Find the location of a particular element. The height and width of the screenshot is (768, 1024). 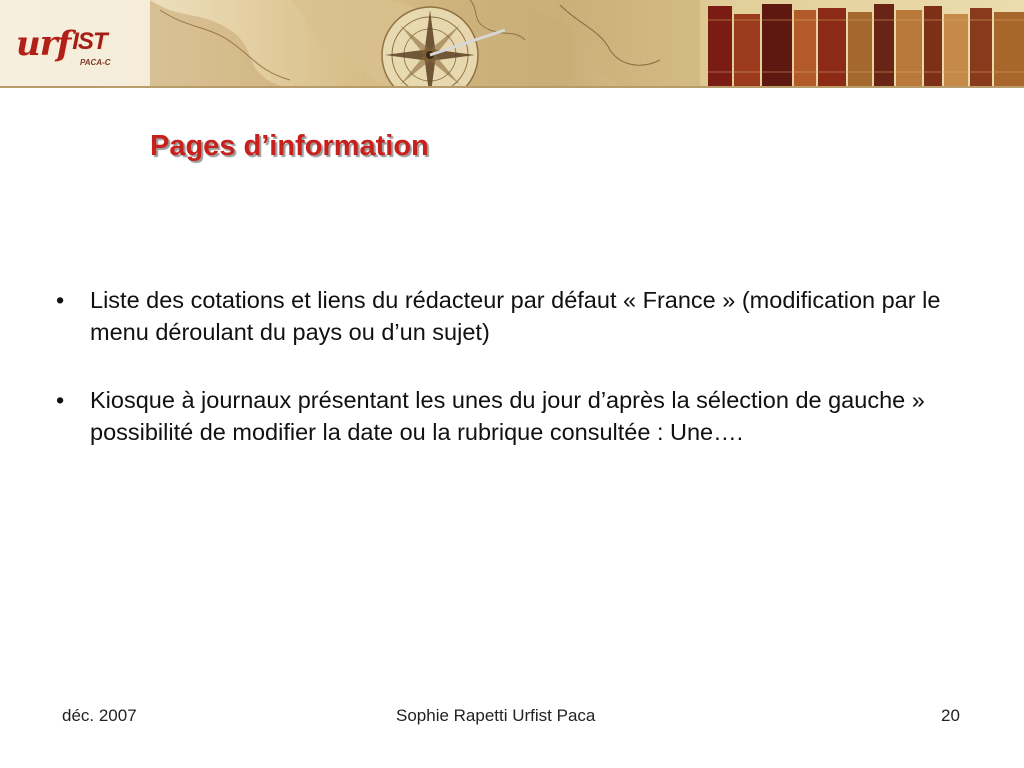

banner-artwork is located at coordinates (512, 43).